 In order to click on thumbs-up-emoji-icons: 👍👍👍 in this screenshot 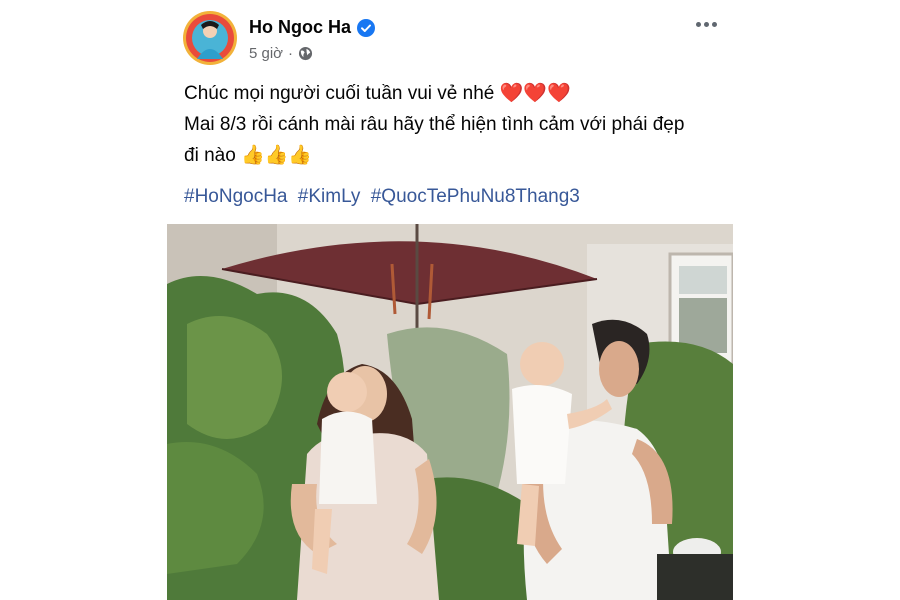, I will do `click(277, 155)`.